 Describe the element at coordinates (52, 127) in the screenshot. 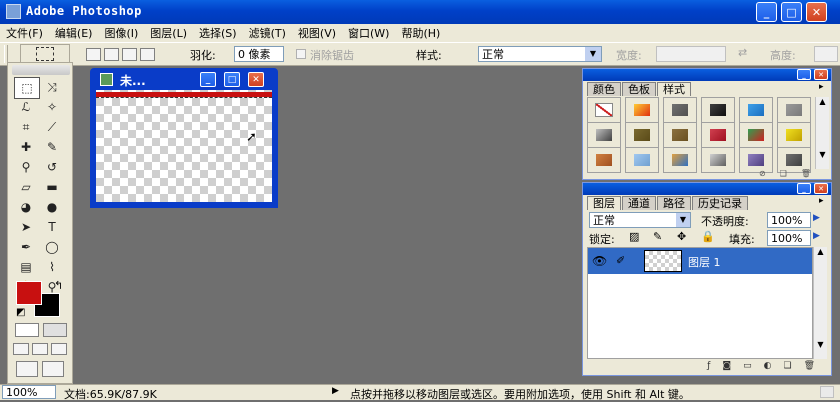

I see `slice-tool-icon: ⟋` at that location.